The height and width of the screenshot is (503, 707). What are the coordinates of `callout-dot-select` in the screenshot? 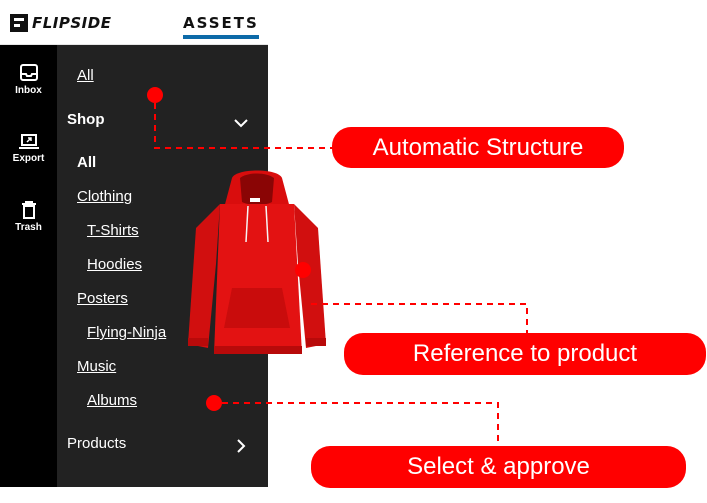 It's located at (214, 403).